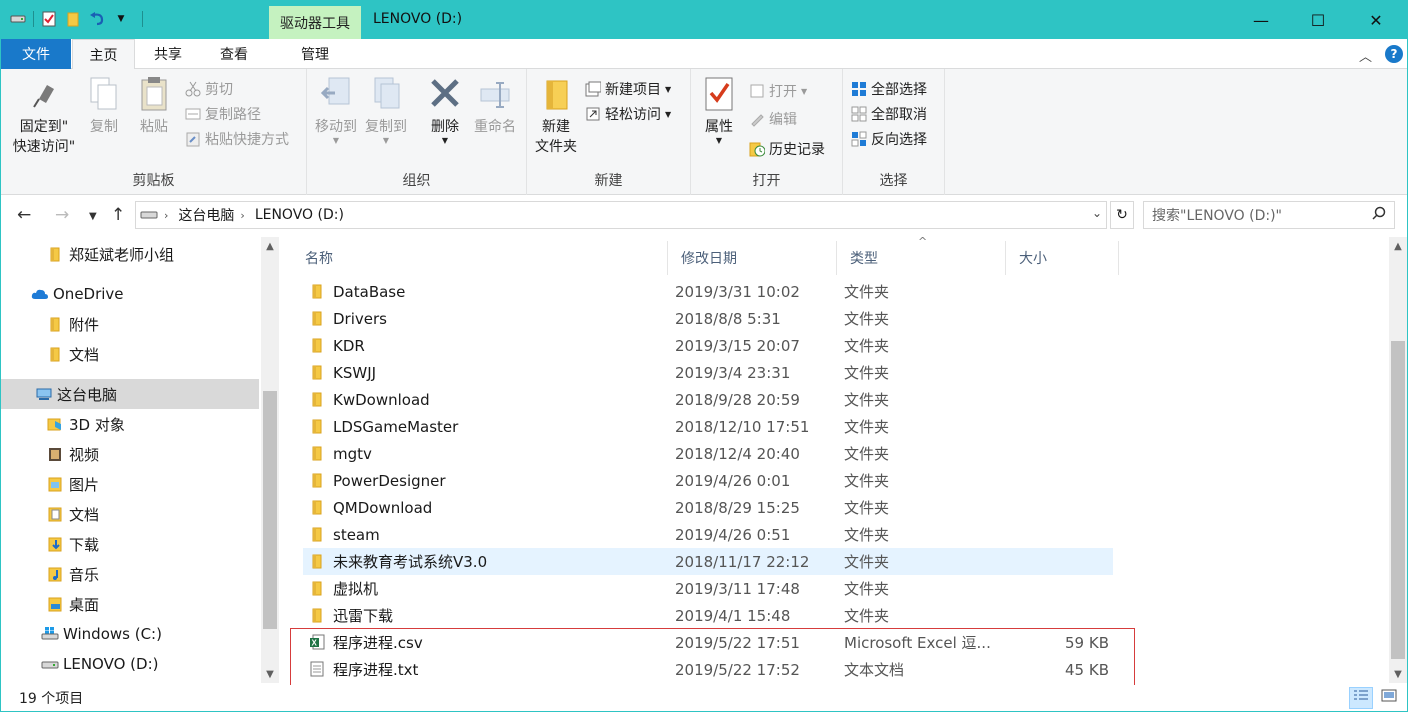 This screenshot has height=712, width=1408. What do you see at coordinates (921, 258) in the screenshot?
I see `column-header-type: 类型` at bounding box center [921, 258].